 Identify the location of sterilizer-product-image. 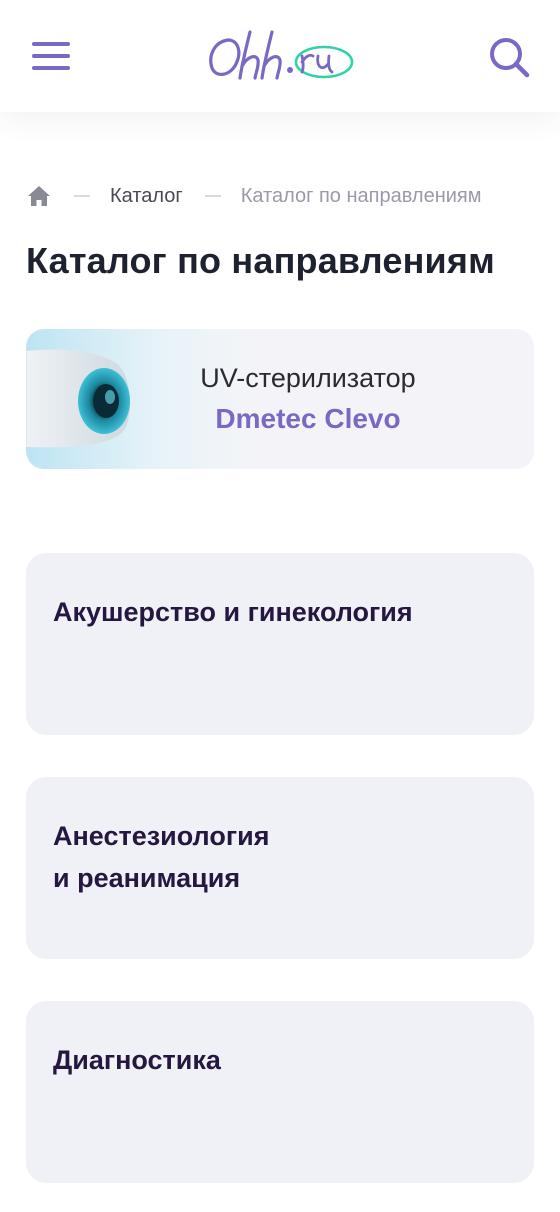
(78, 398).